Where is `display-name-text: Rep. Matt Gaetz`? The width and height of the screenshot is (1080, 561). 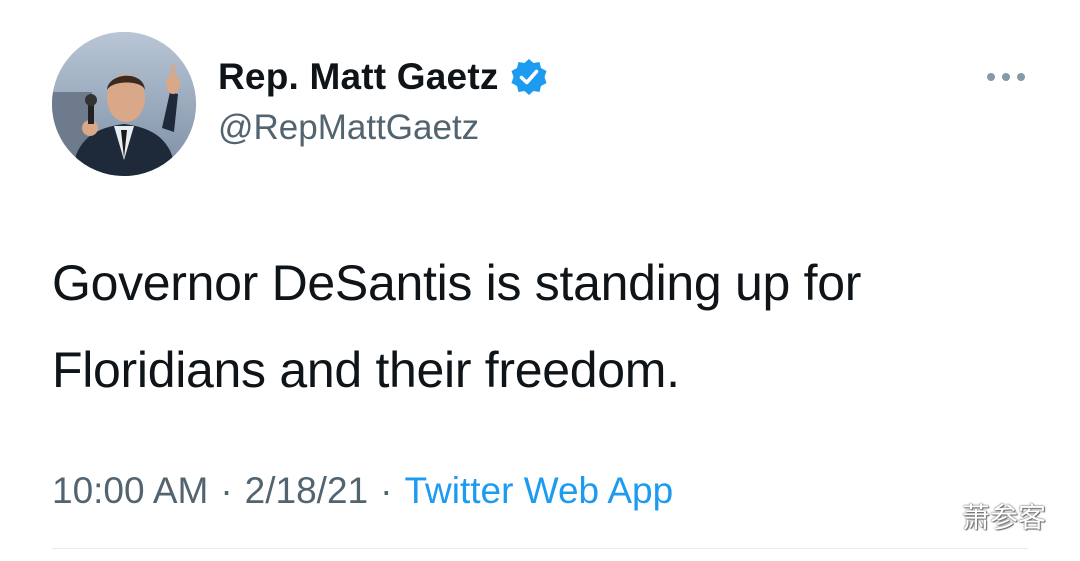
display-name-text: Rep. Matt Gaetz is located at coordinates (358, 77).